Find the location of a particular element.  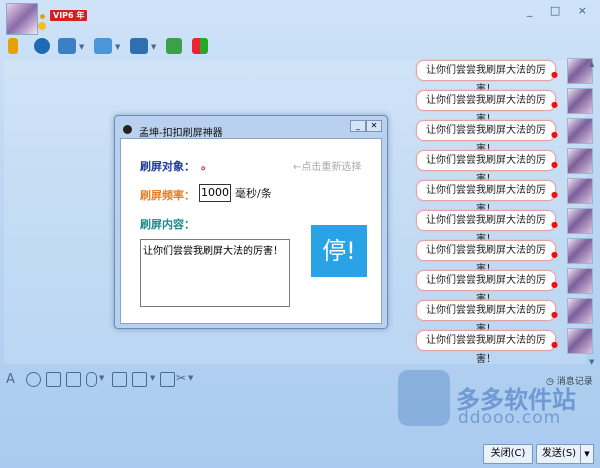

dialog-title: 孟坤-扣扣刷屏神器 is located at coordinates (181, 133).